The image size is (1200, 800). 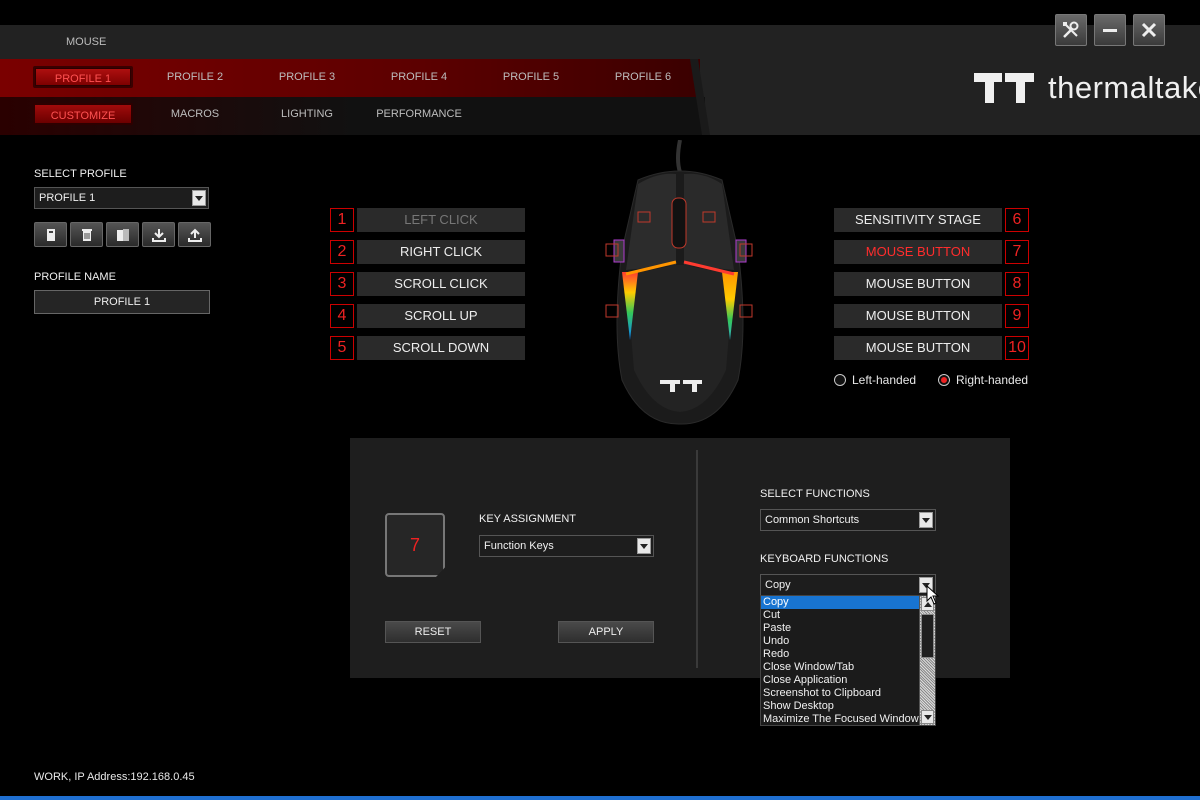 What do you see at coordinates (918, 252) in the screenshot?
I see `button-assignment-7: MOUSE BUTTON` at bounding box center [918, 252].